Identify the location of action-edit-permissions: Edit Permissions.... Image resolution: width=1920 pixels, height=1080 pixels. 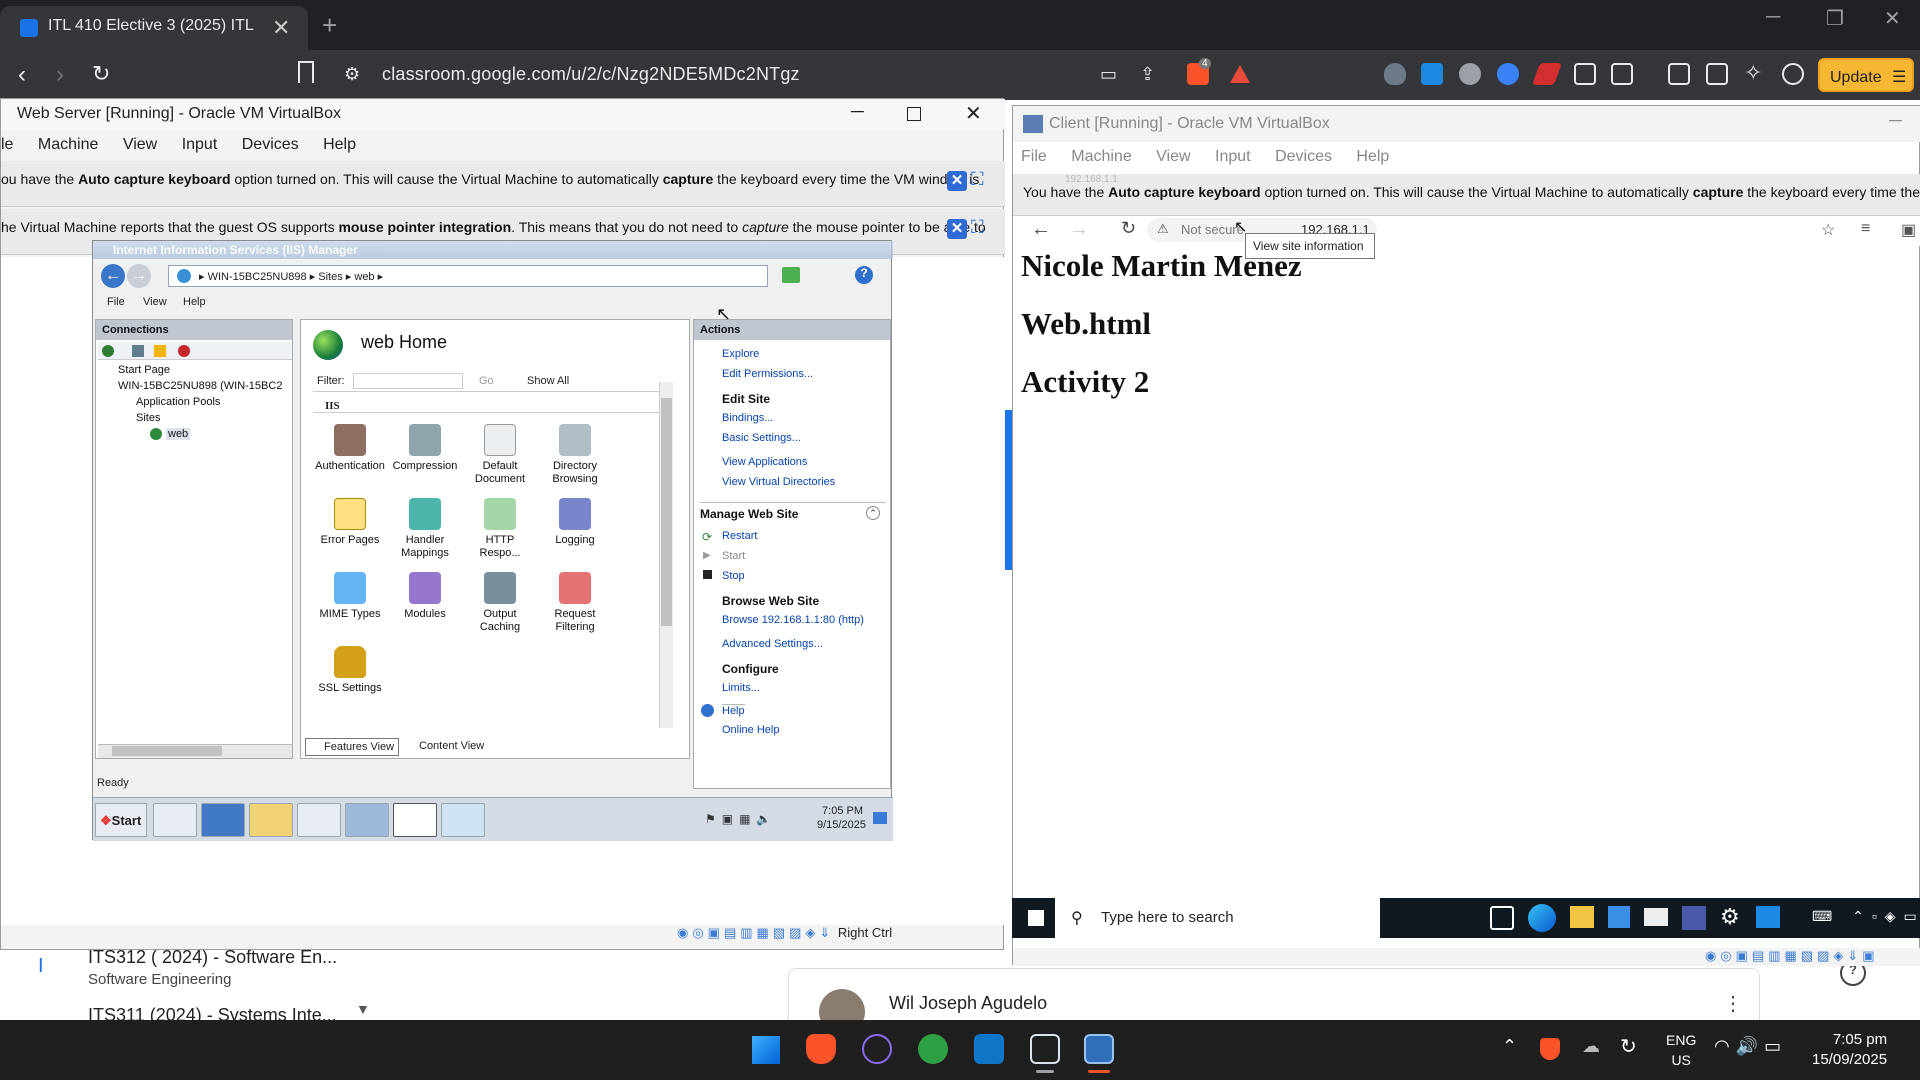
(767, 374).